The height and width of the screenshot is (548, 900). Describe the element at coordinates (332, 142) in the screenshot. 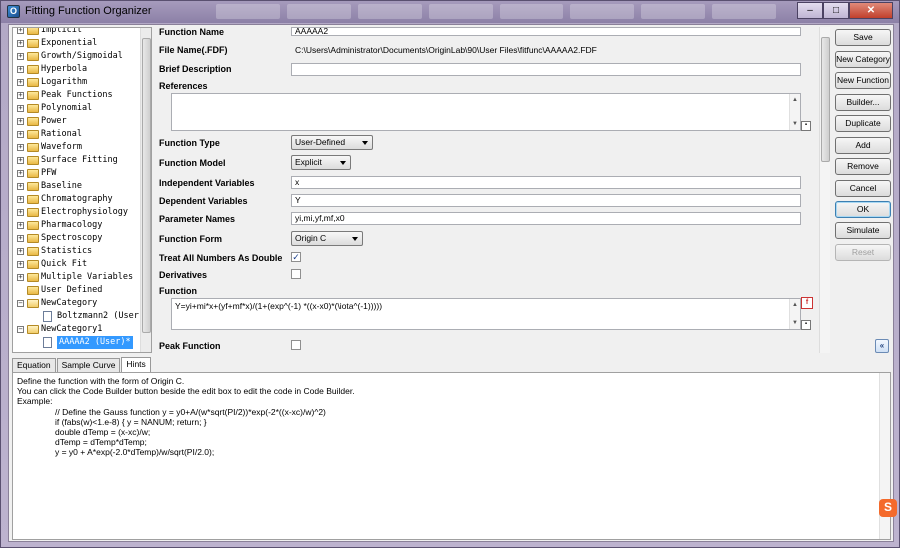

I see `function-type-select: User-Defined` at that location.